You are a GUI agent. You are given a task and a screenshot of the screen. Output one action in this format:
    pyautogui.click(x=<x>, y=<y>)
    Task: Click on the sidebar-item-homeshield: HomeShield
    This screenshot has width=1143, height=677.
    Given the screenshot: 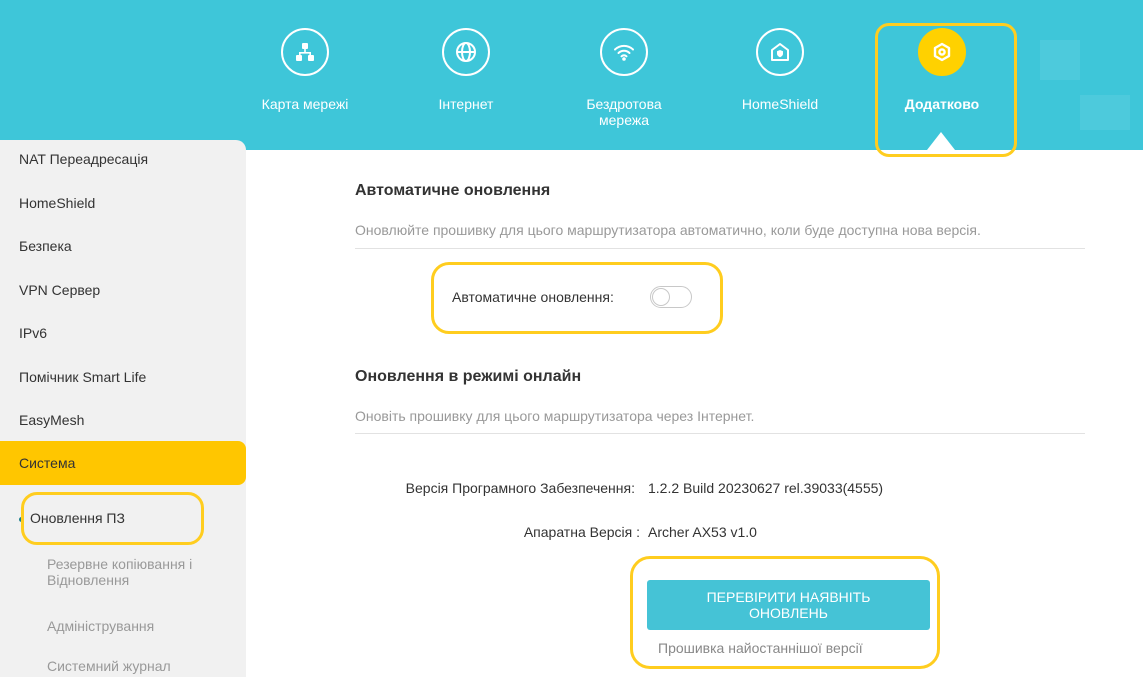 What is the action you would take?
    pyautogui.click(x=123, y=203)
    